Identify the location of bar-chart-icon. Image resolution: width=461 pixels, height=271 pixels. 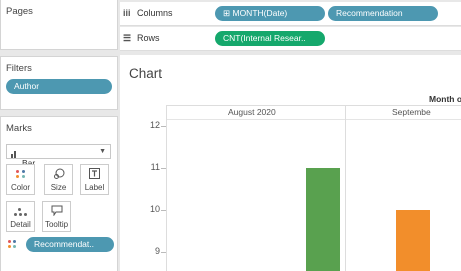
(15, 158).